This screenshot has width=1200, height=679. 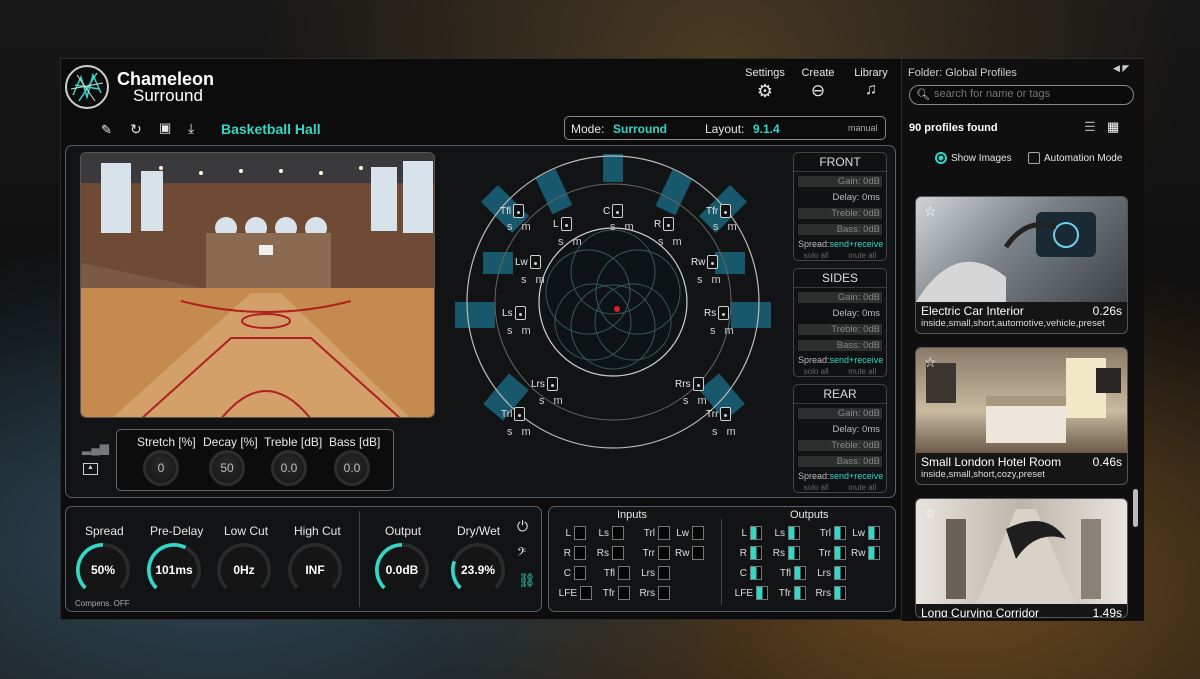 I want to click on ear-icon: 𝄢, so click(x=521, y=553).